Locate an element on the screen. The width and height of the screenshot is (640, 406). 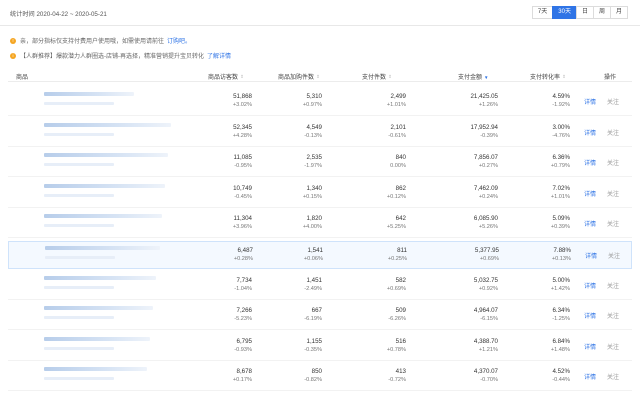
col-cart: 商品加购件数 ⇕ is located at coordinates (299, 76).